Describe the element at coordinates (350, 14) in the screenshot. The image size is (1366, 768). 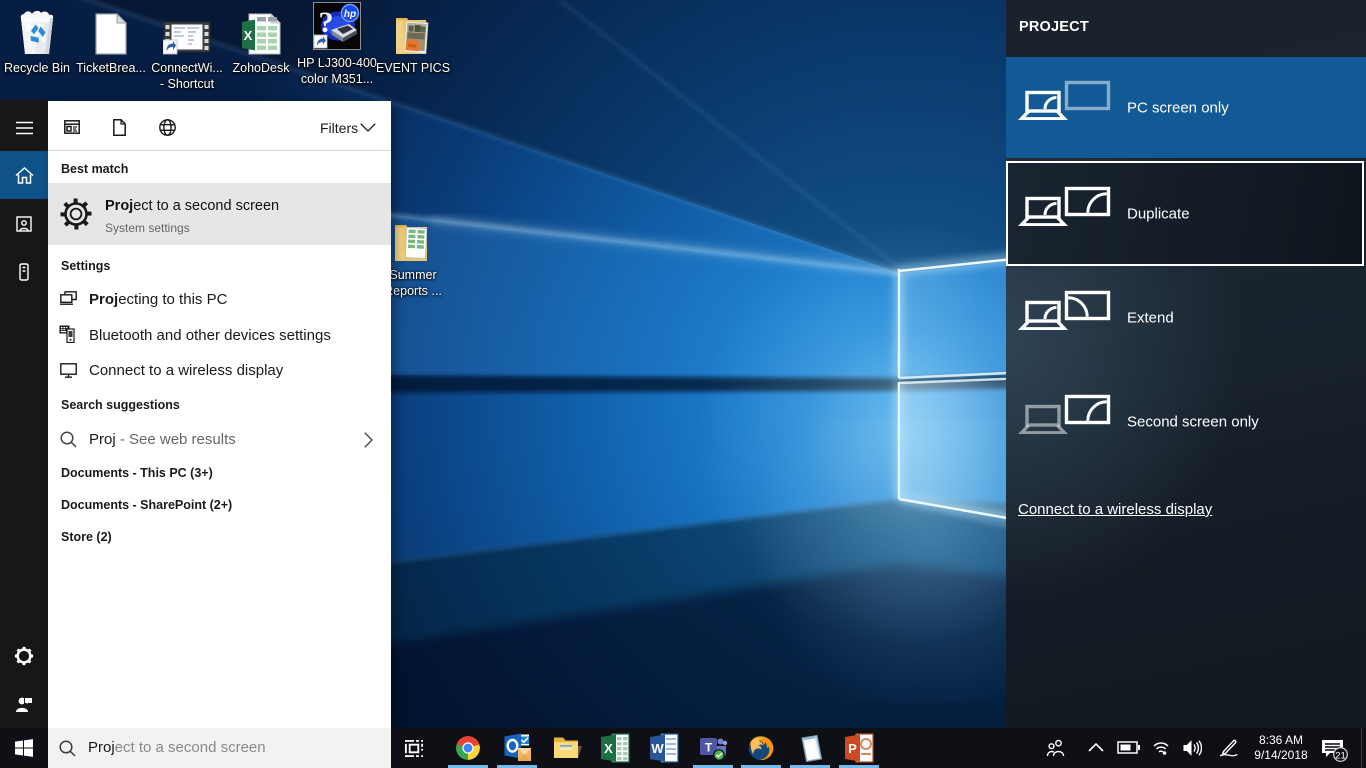
I see `svg-text: hp` at that location.